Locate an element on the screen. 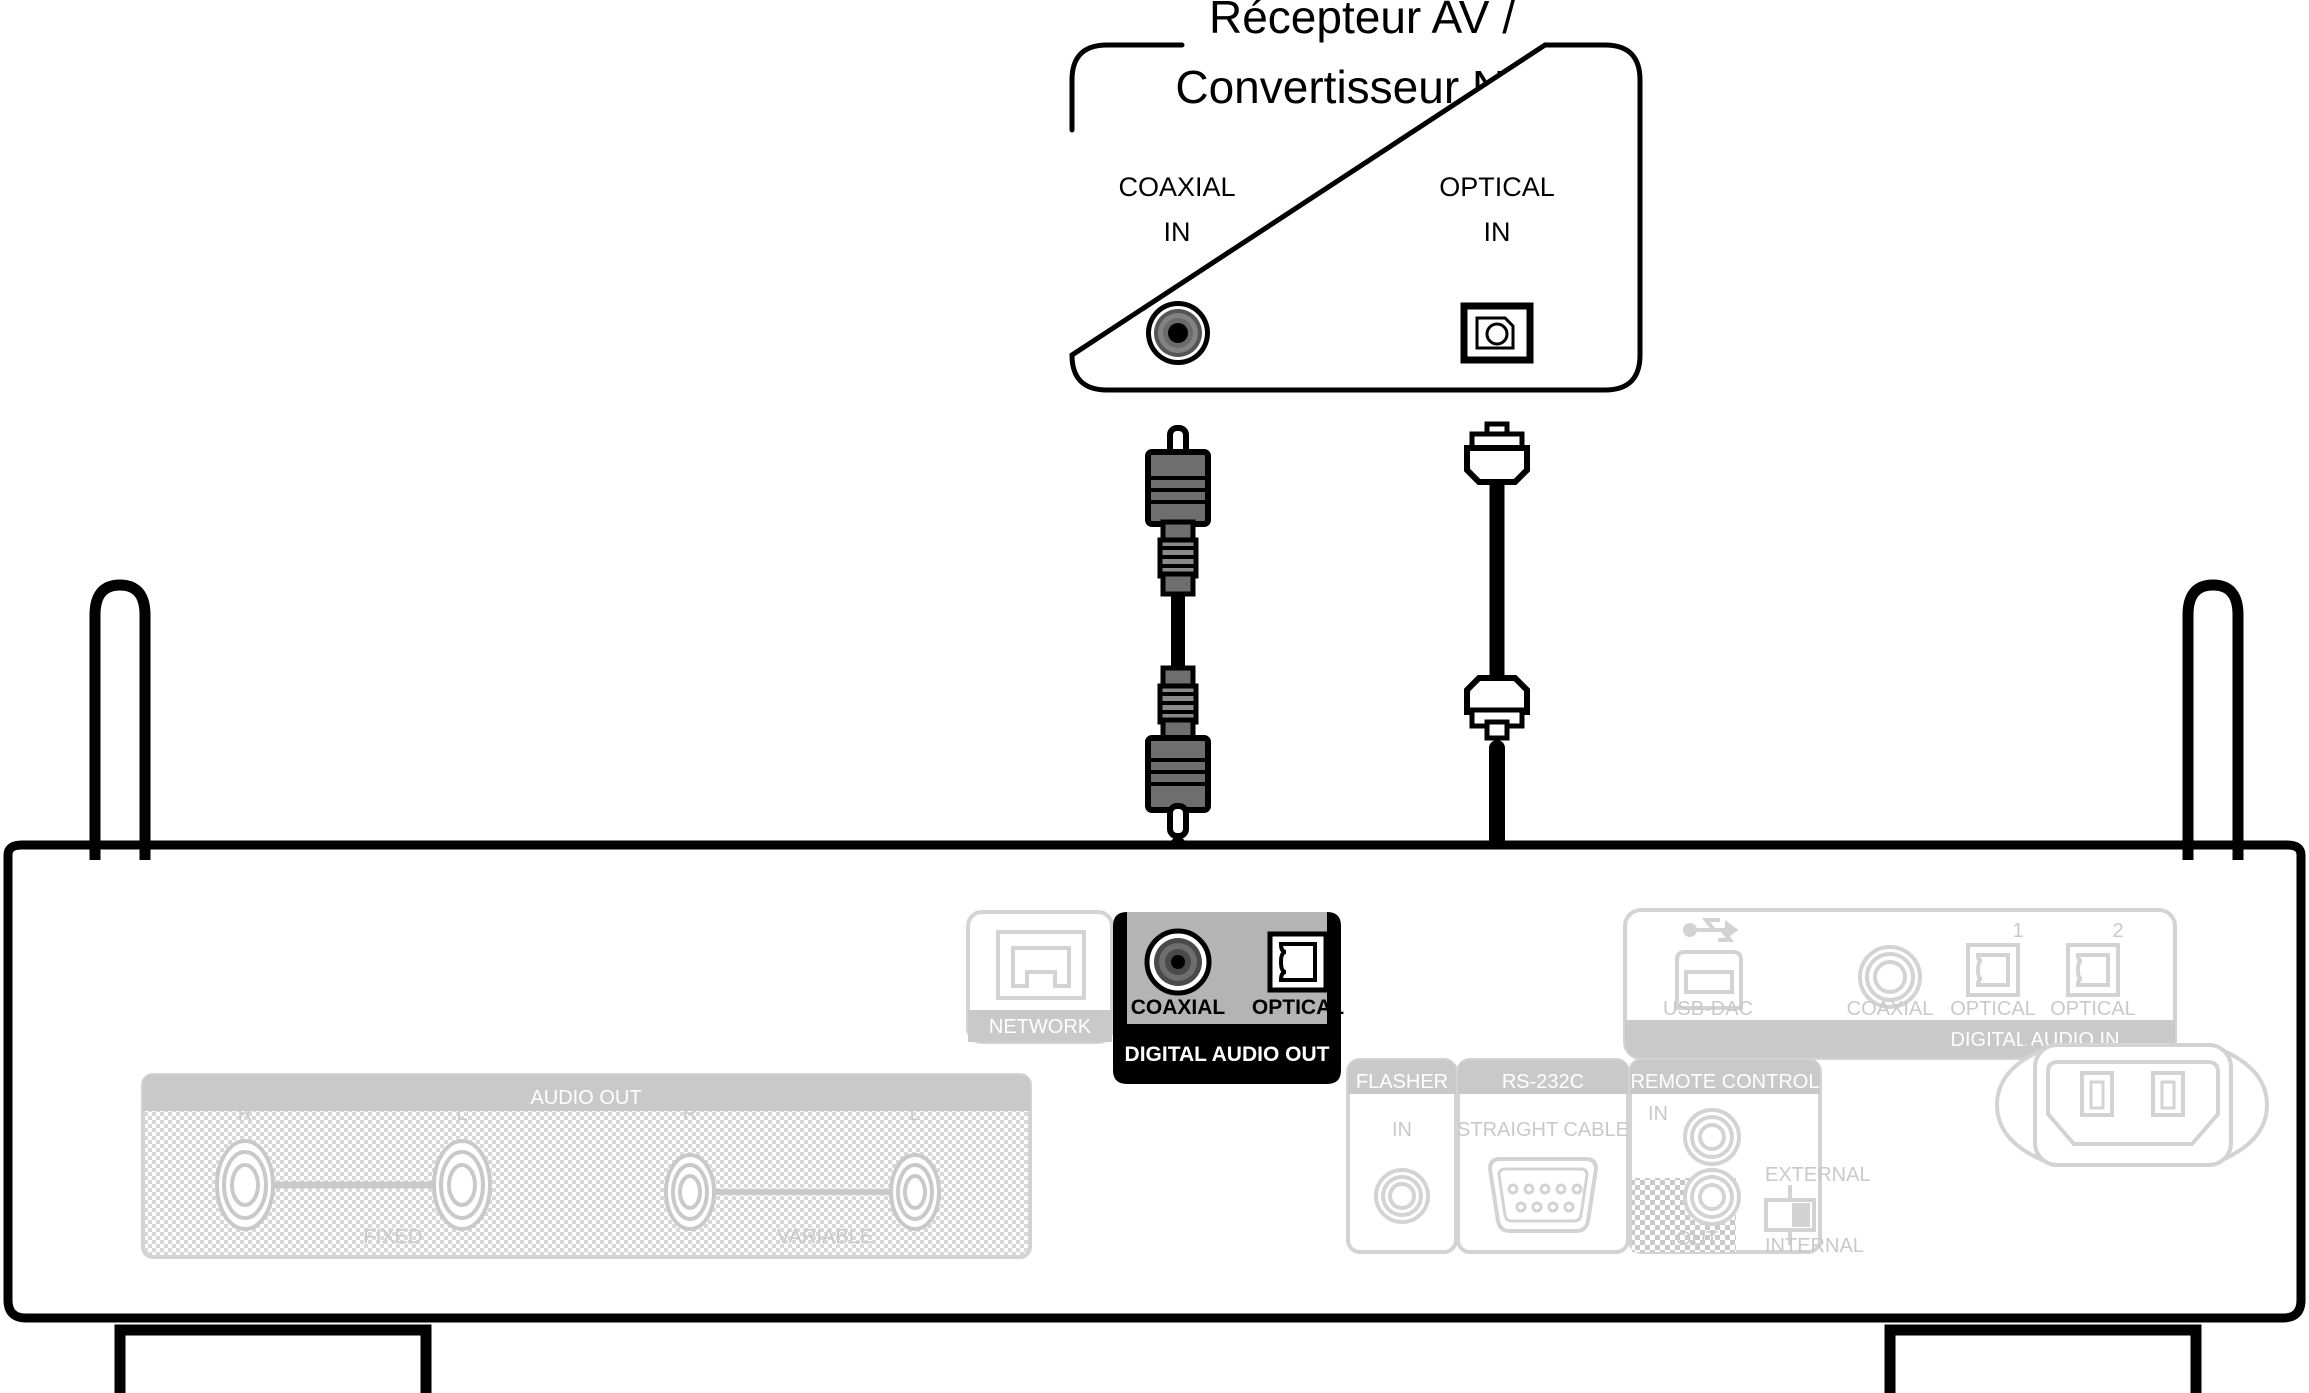  audio-out-fixed-r-label: R is located at coordinates (245, 1114).